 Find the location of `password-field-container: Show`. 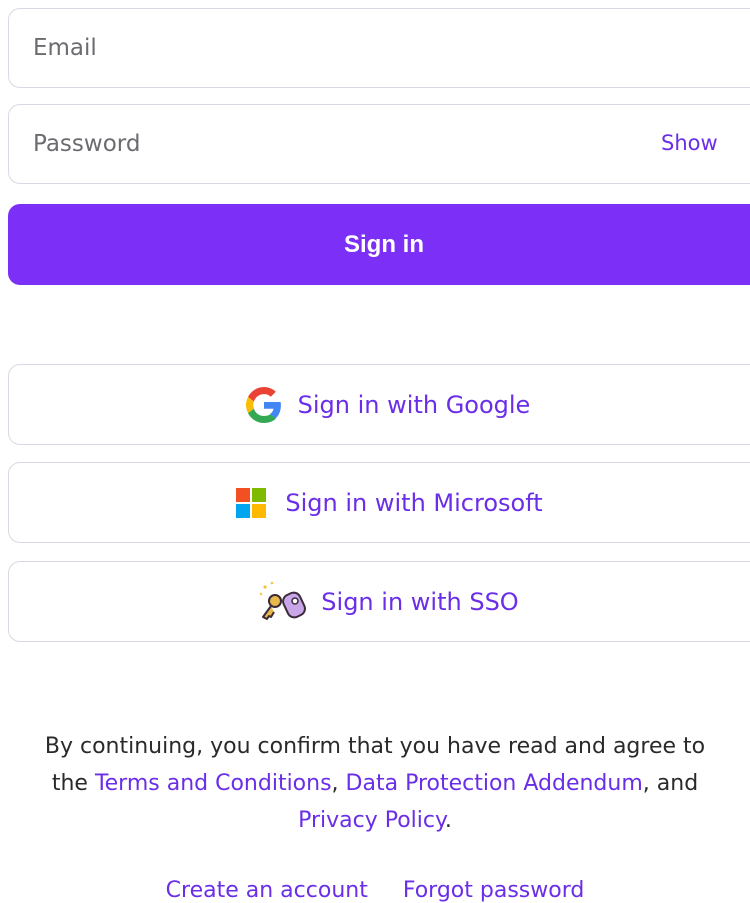

password-field-container: Show is located at coordinates (379, 144).